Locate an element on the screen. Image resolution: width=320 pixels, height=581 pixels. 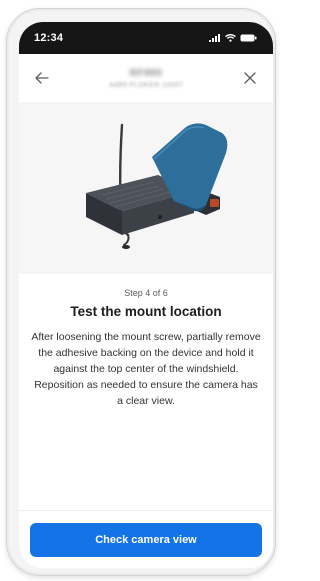
status-icons is located at coordinates (233, 38).